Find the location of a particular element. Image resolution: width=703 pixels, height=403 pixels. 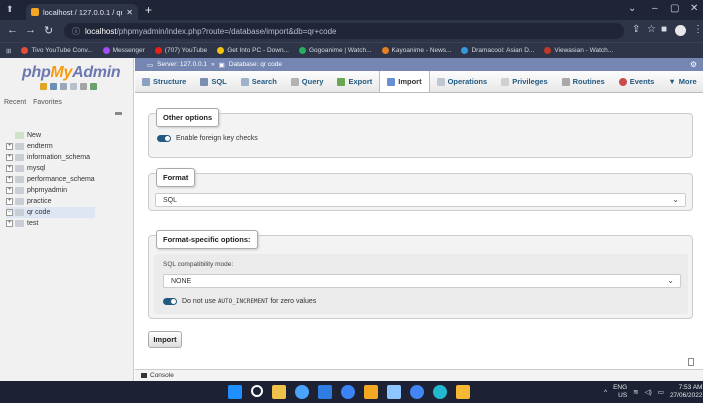

tree-item-label: performance_schema is located at coordinates (61, 179).